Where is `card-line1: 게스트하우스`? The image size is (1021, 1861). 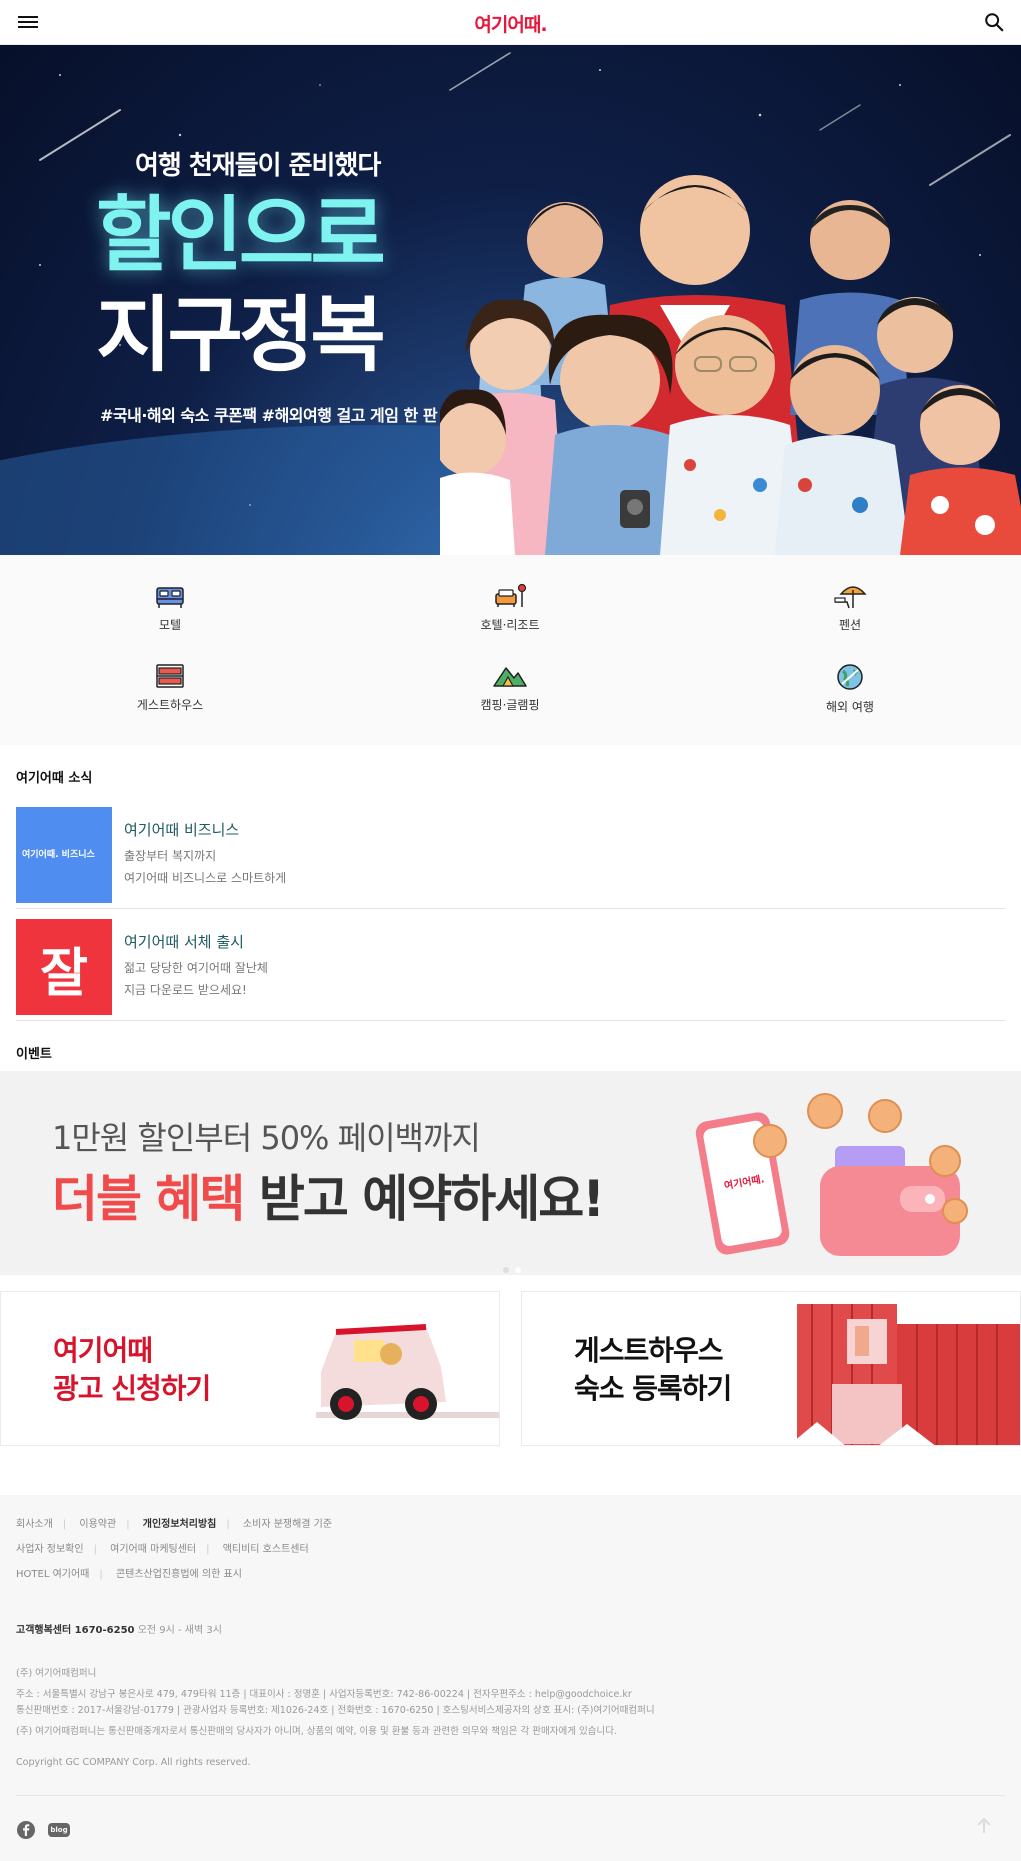
card-line1: 게스트하우스 is located at coordinates (649, 1350).